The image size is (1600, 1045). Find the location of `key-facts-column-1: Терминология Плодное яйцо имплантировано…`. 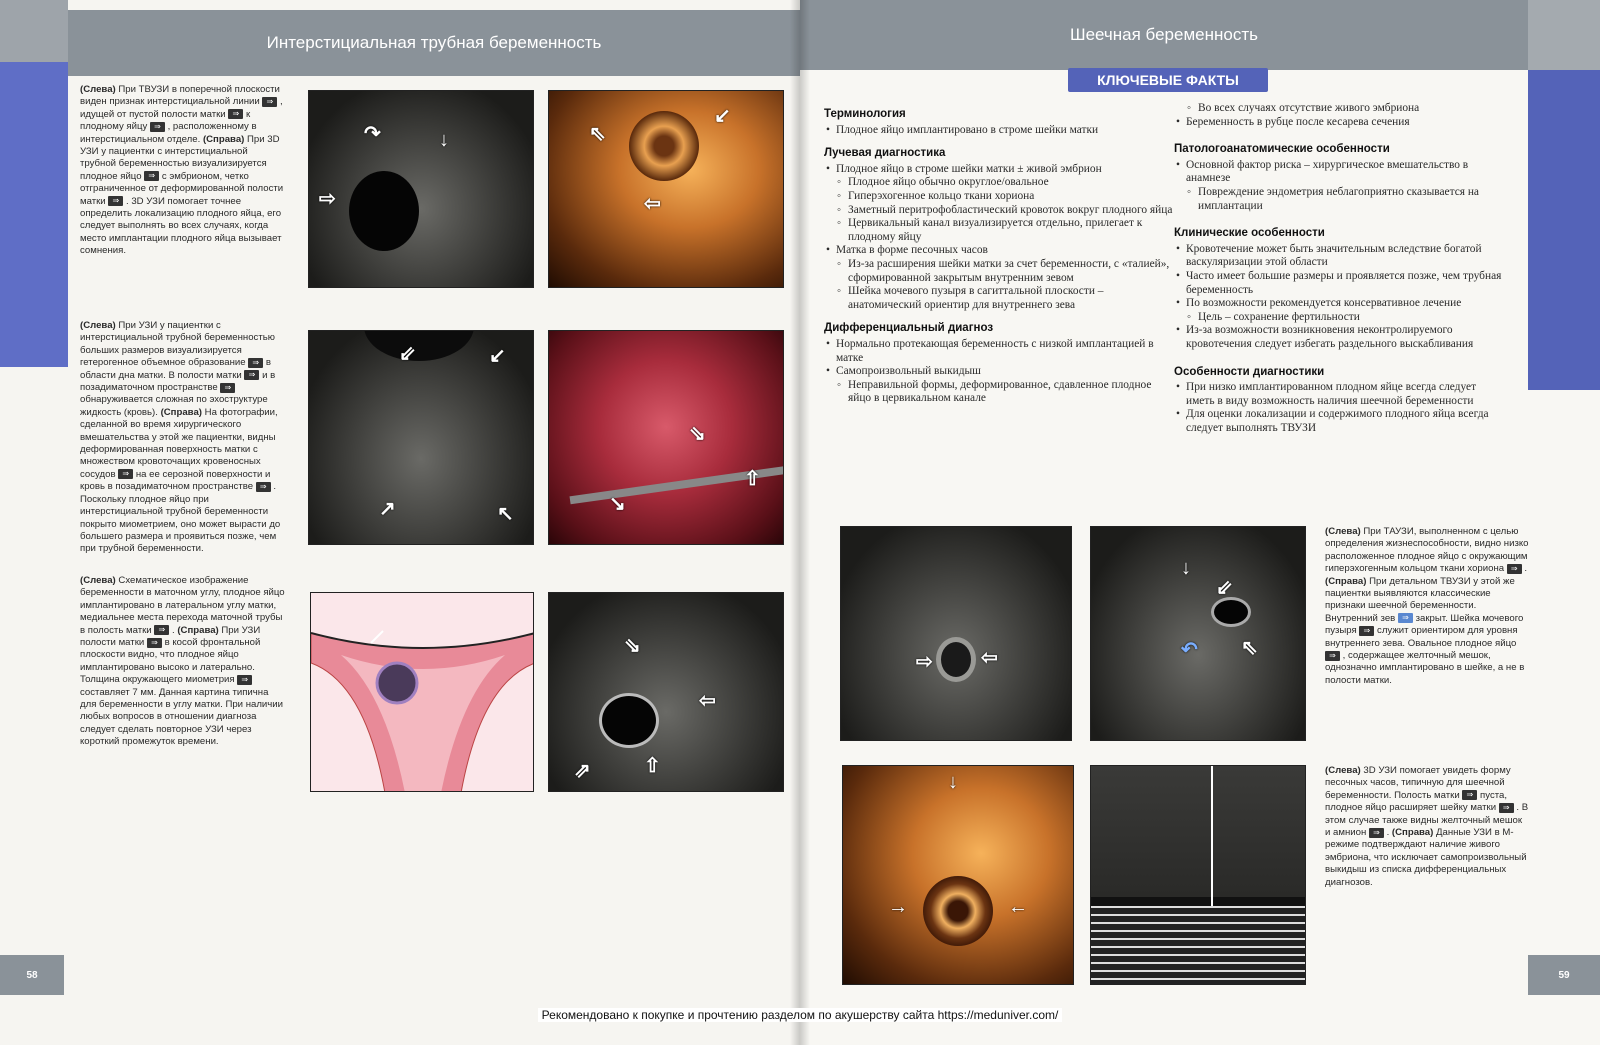

key-facts-column-1: Терминология Плодное яйцо имплантировано… is located at coordinates (999, 257).